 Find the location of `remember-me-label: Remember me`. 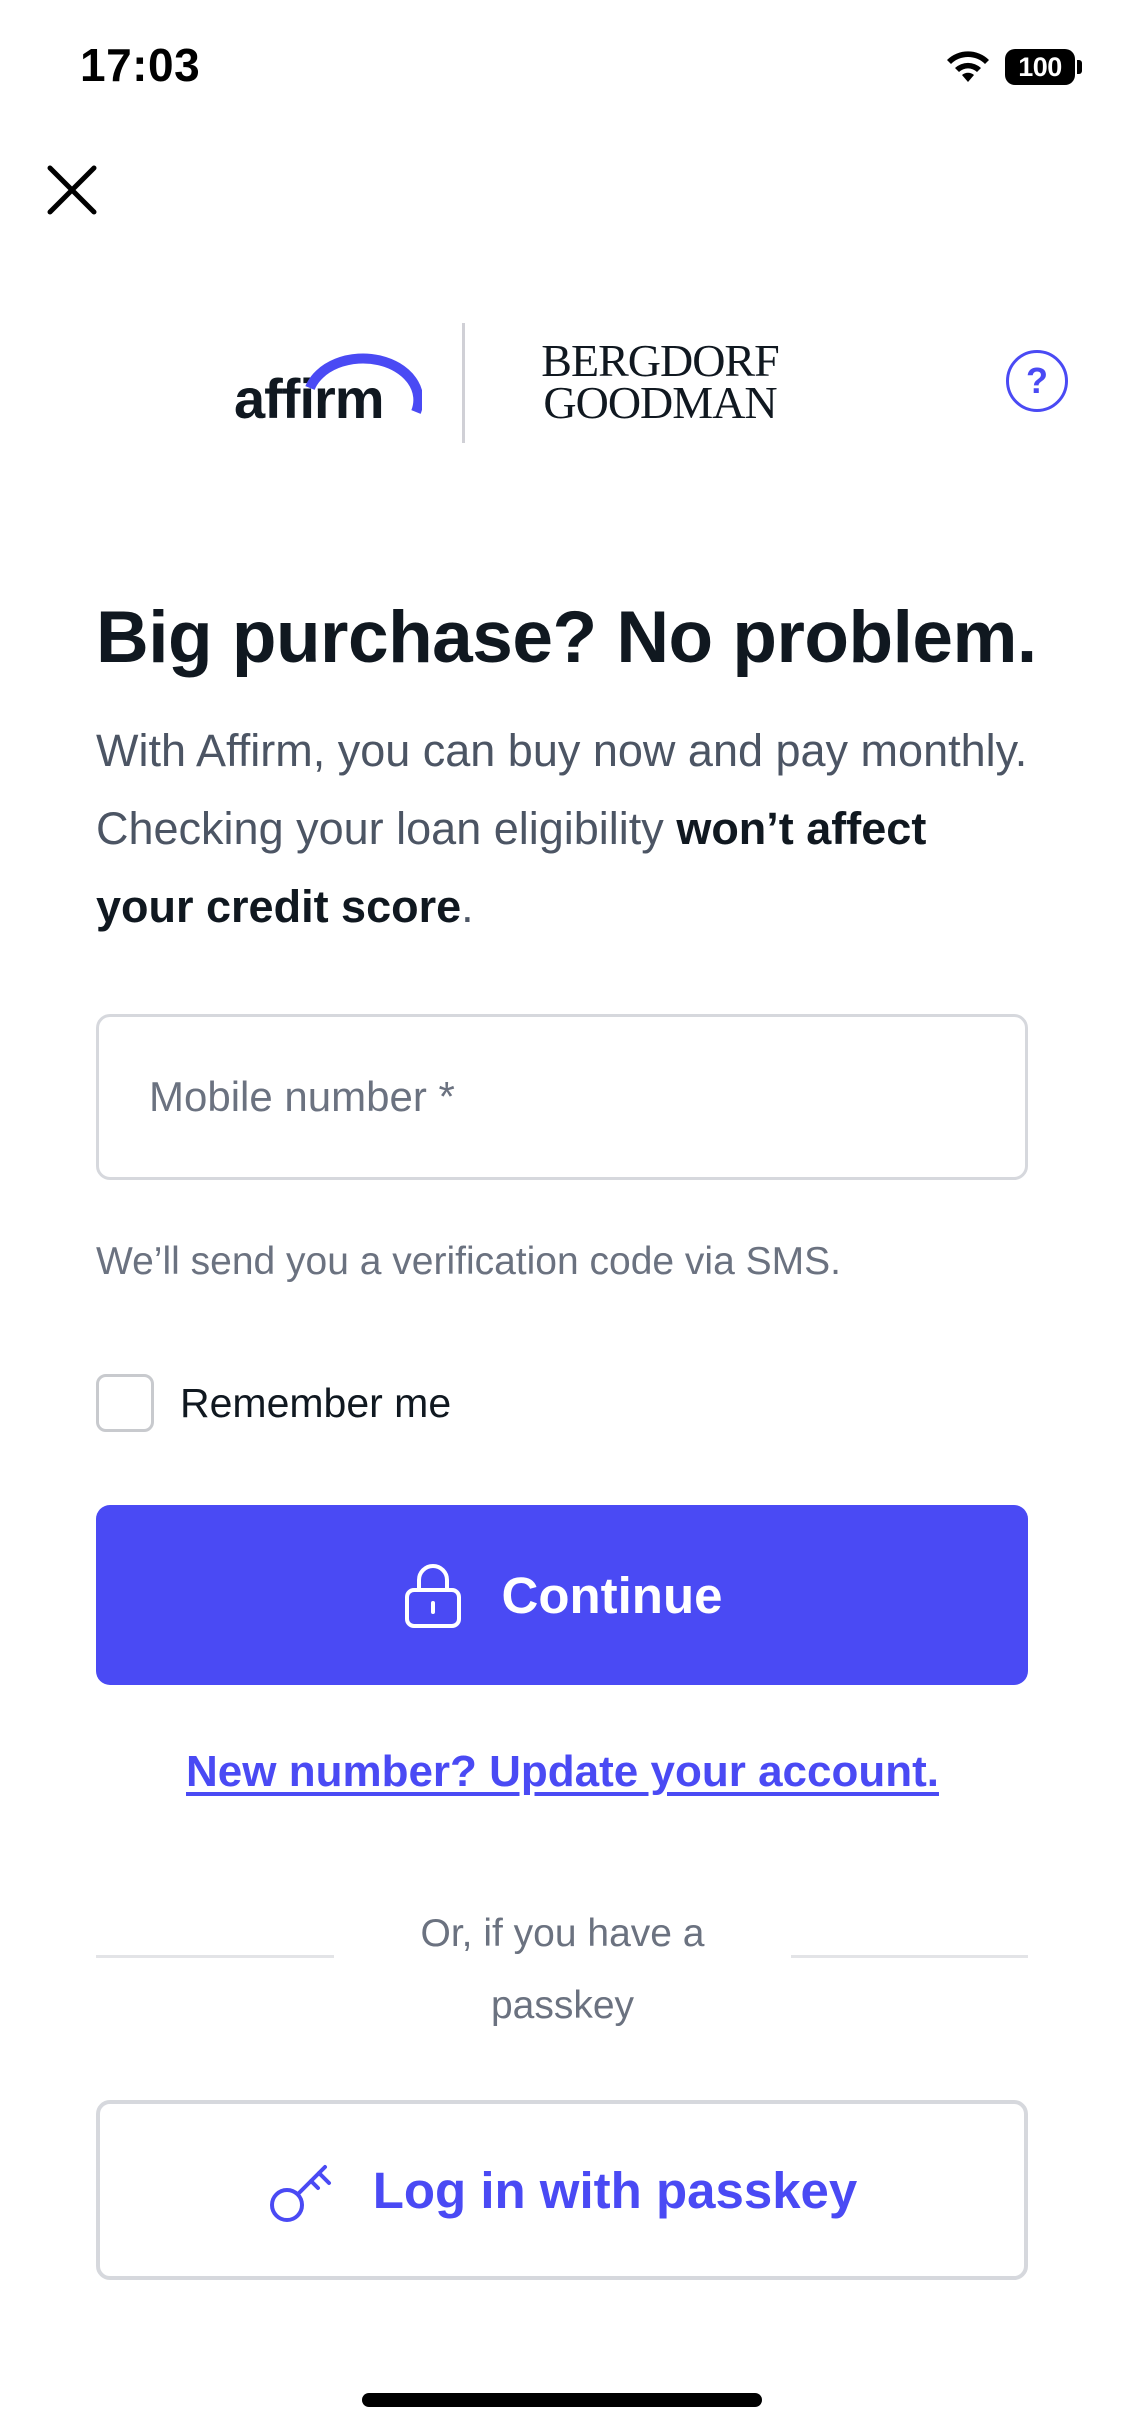

remember-me-label: Remember me is located at coordinates (315, 1403).